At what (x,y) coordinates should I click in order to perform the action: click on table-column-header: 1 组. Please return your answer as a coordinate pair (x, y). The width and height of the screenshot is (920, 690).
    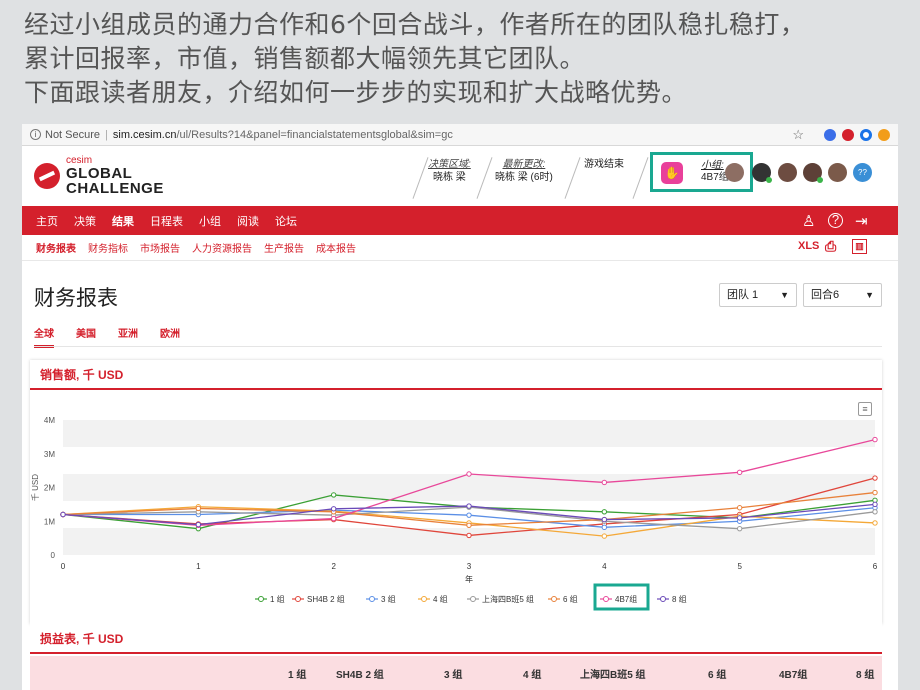
    Looking at the image, I should click on (297, 675).